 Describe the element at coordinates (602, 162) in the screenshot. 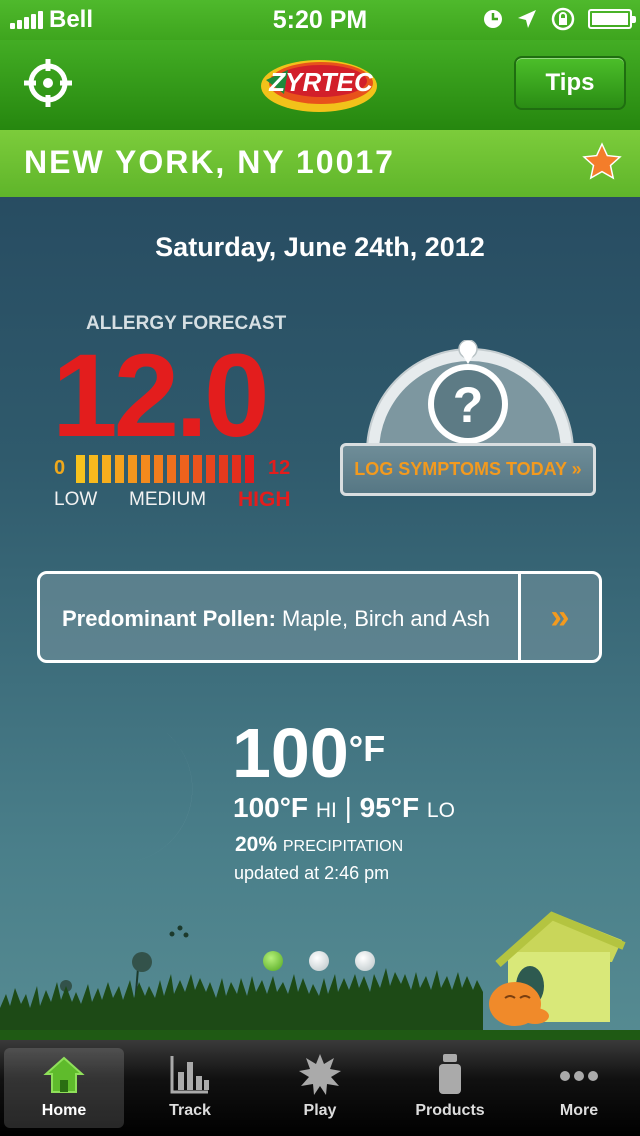

I see `favorite-star-icon` at that location.